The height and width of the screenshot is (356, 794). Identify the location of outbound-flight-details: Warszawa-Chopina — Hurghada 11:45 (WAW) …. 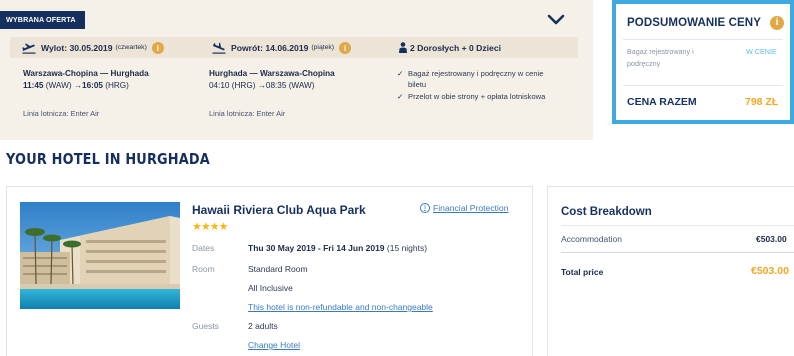
(86, 93).